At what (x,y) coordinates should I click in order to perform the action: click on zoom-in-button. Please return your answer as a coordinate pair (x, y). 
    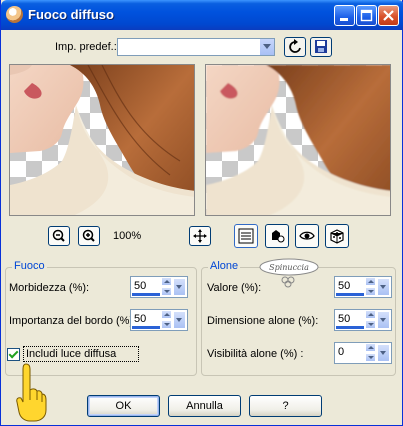
    Looking at the image, I should click on (89, 236).